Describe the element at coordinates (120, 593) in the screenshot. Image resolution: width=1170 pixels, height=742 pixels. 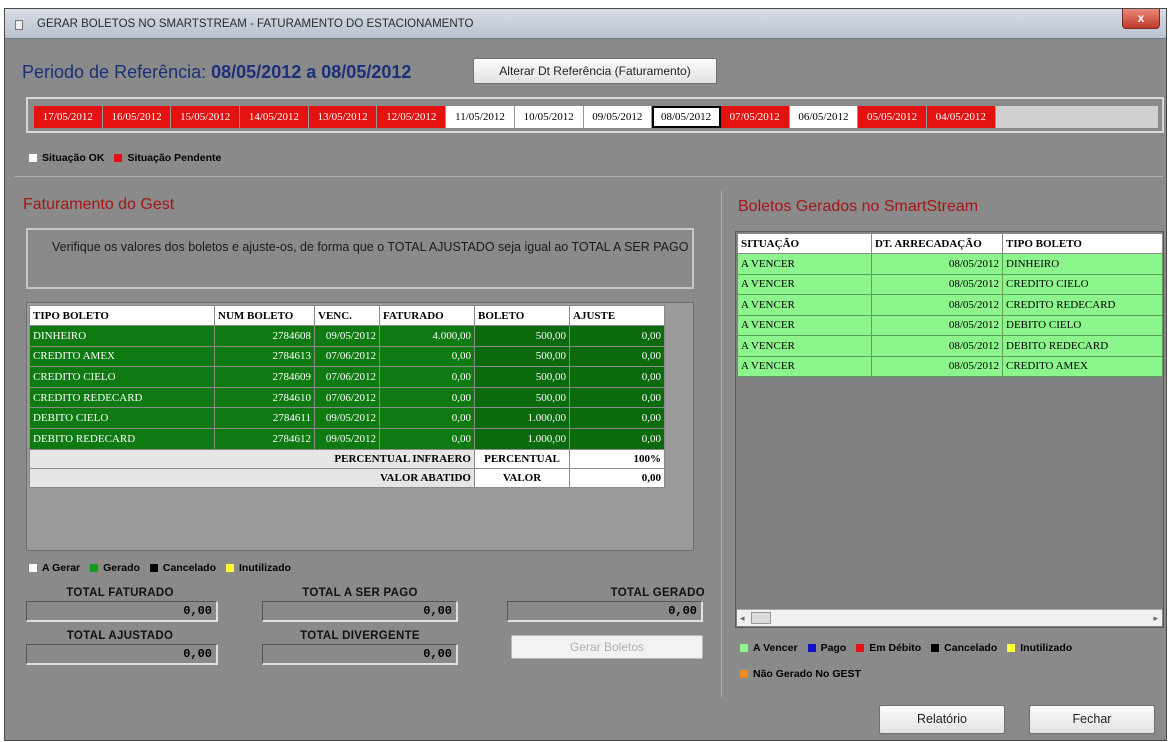
I see `total-faturado-label: TOTAL FATURADO` at that location.